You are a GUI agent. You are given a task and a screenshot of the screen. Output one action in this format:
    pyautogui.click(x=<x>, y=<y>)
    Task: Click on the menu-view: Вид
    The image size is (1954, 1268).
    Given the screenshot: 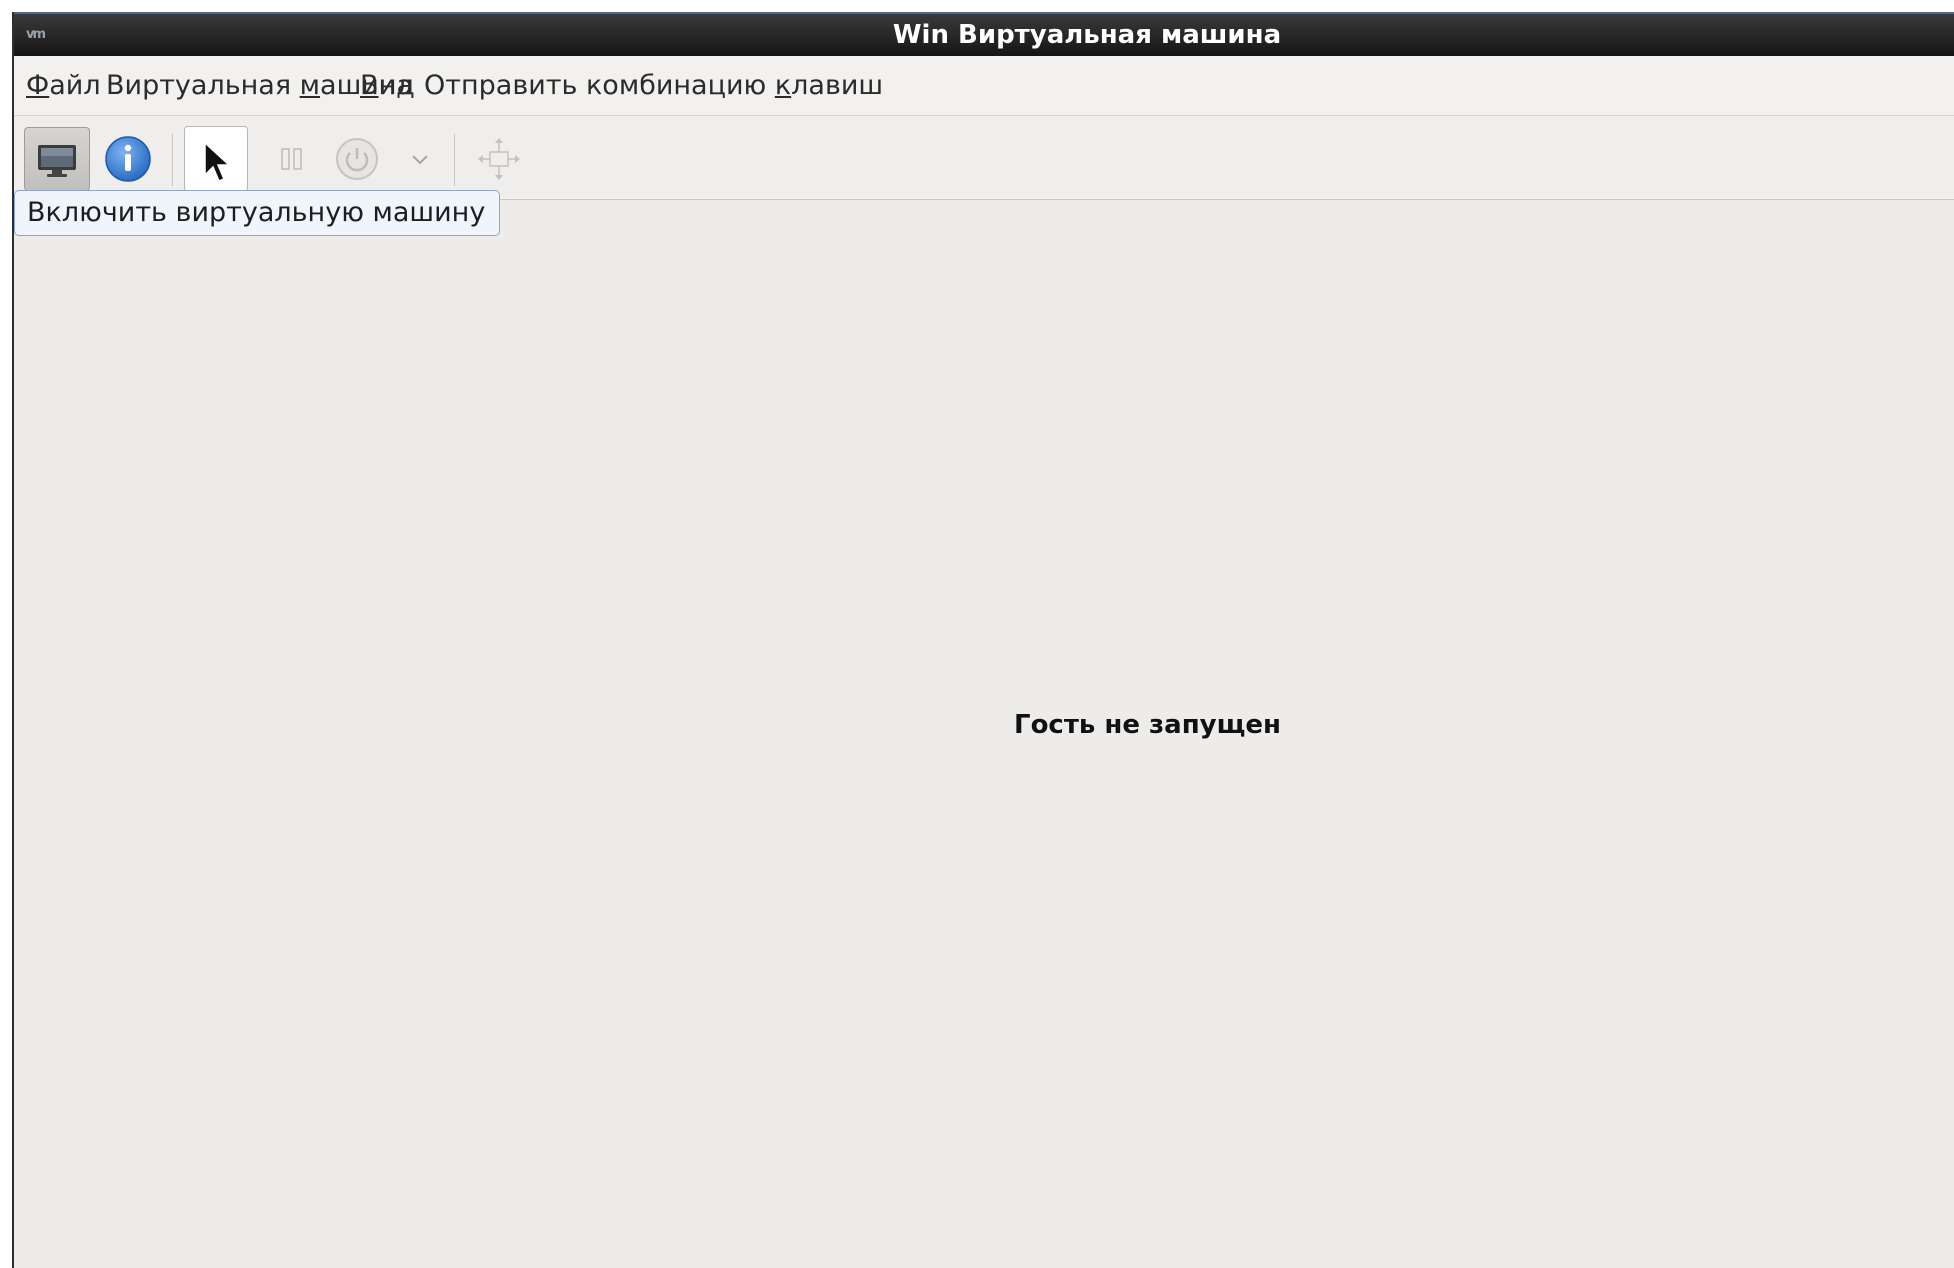 What is the action you would take?
    pyautogui.click(x=387, y=86)
    